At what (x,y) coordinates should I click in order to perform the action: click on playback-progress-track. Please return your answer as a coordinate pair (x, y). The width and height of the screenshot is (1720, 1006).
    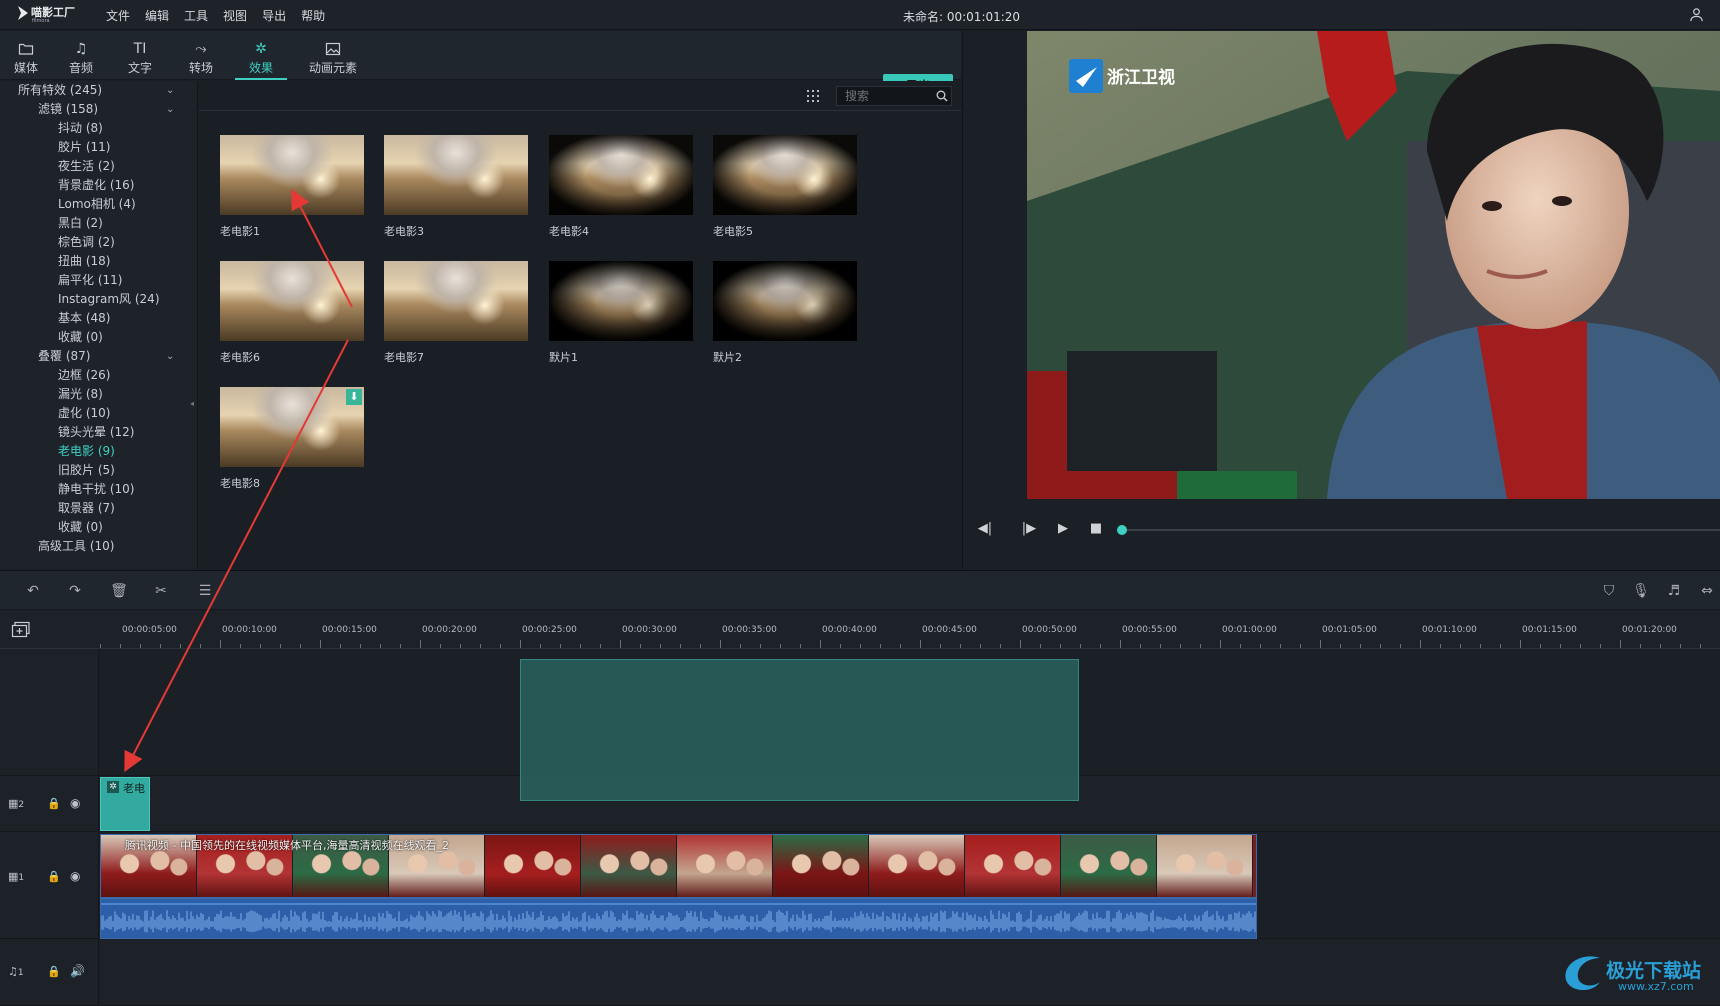
    Looking at the image, I should click on (1423, 530).